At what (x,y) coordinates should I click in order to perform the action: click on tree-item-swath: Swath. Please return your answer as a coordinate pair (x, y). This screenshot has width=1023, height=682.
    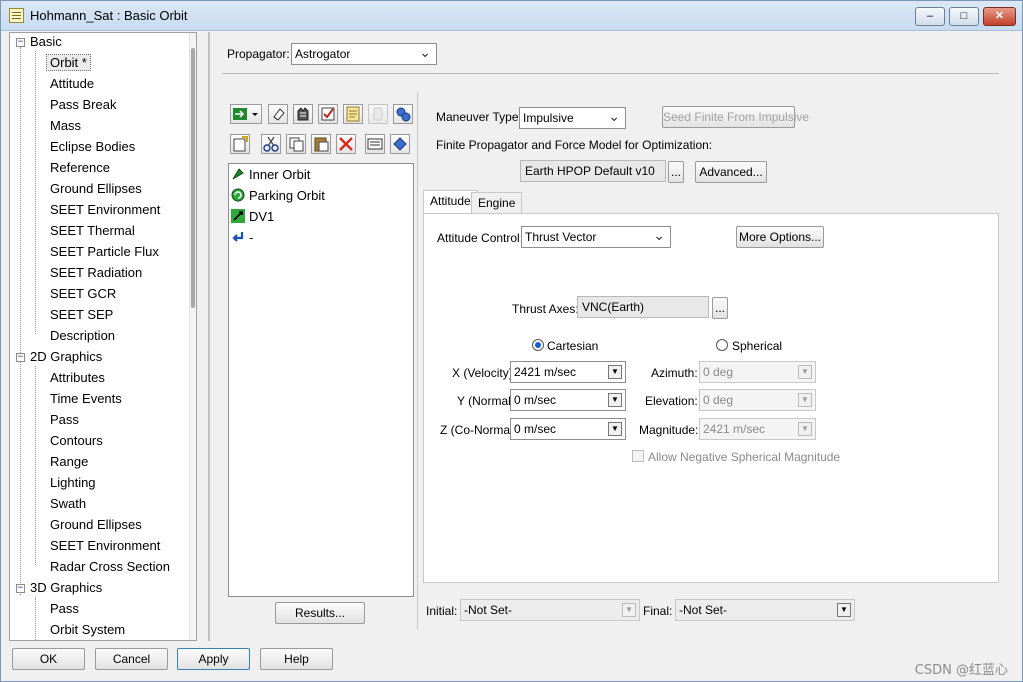
    Looking at the image, I should click on (68, 504).